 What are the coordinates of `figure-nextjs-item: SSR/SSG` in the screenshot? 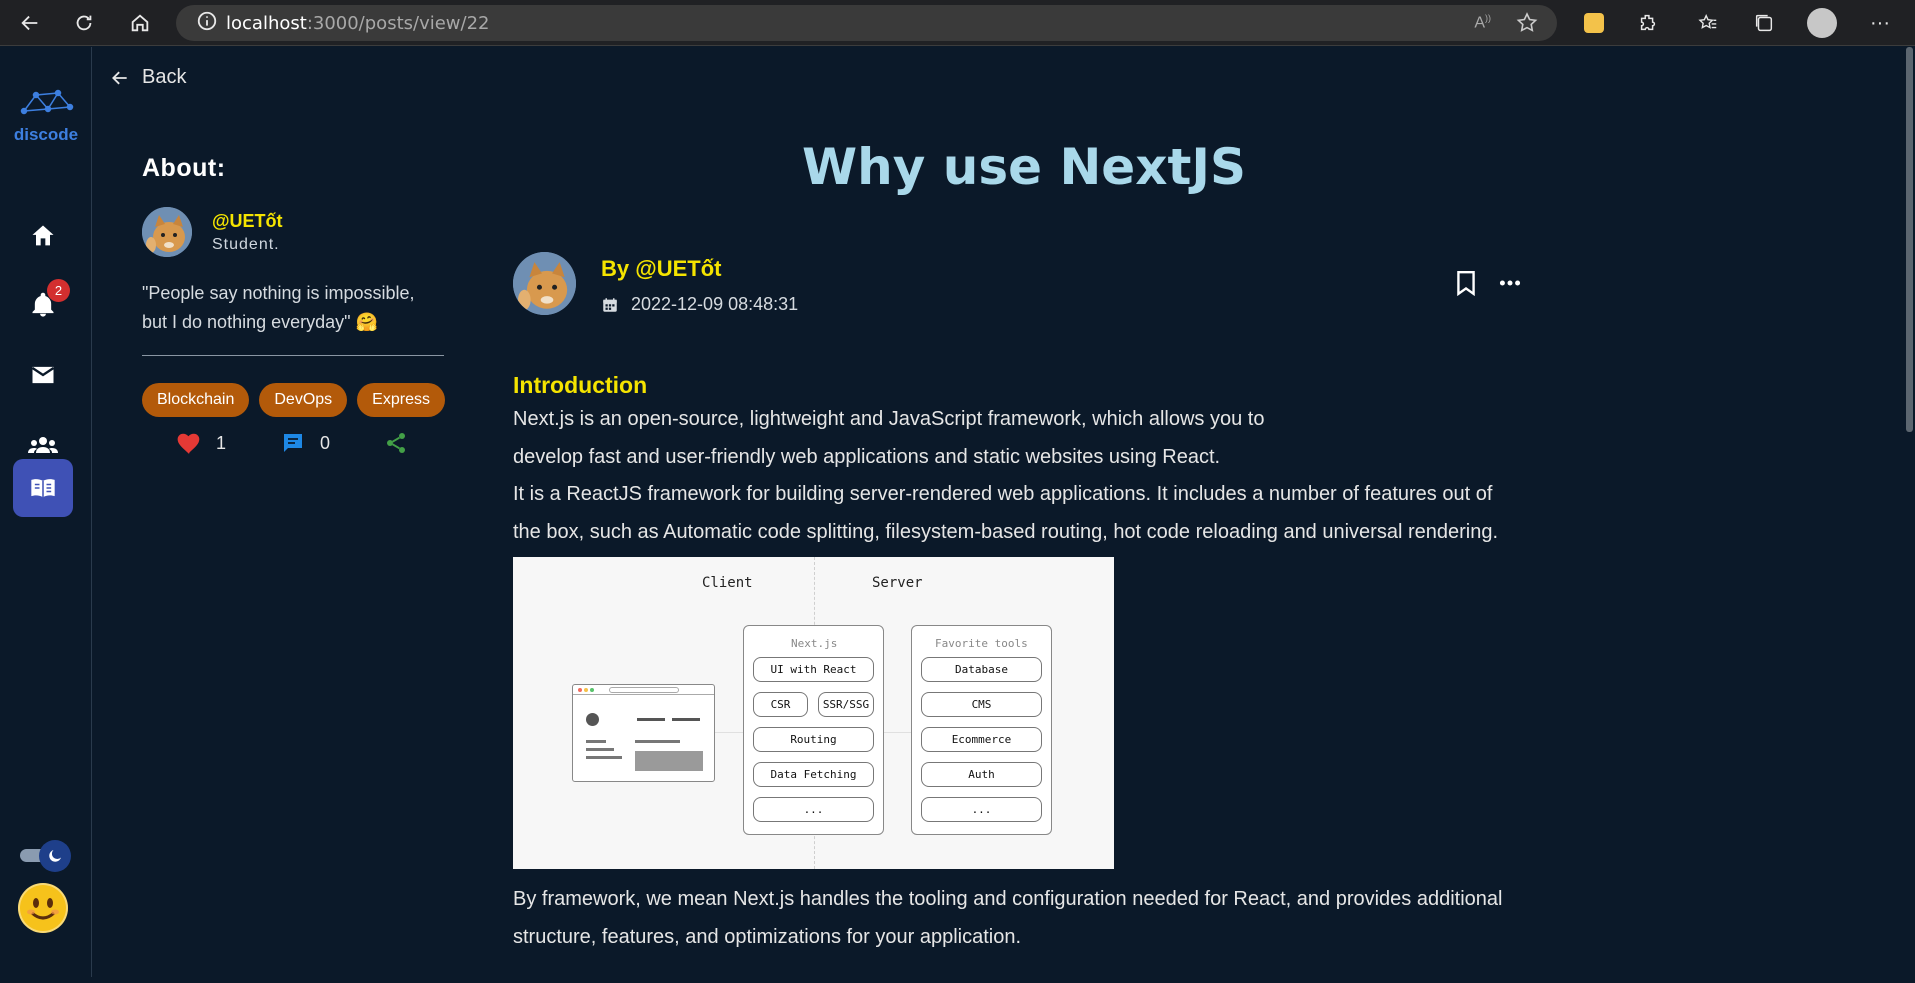 It's located at (846, 704).